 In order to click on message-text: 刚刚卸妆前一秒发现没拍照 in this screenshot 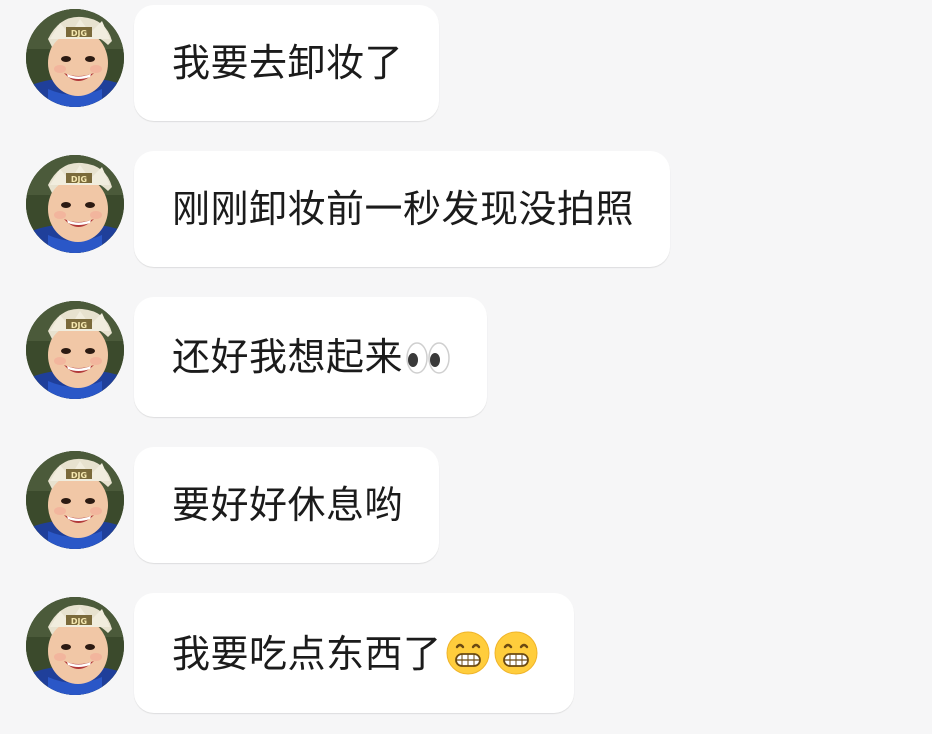, I will do `click(403, 209)`.